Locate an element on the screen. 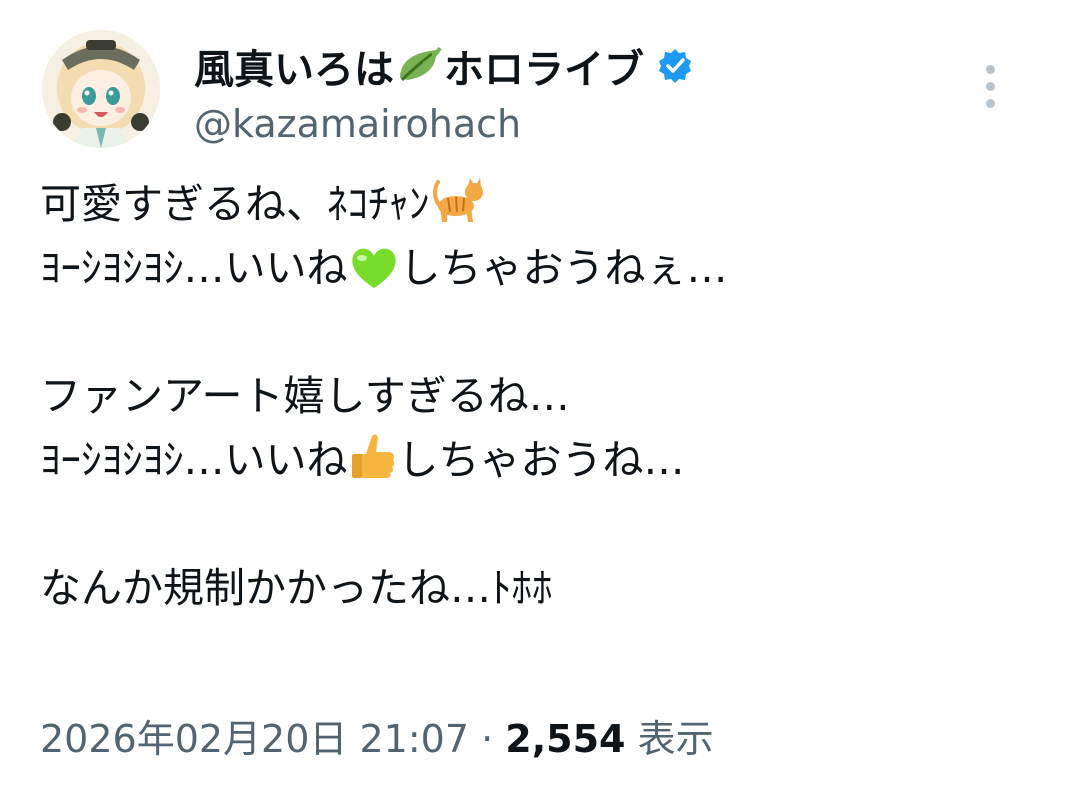 Image resolution: width=1080 pixels, height=785 pixels. leaf-emoji is located at coordinates (419, 66).